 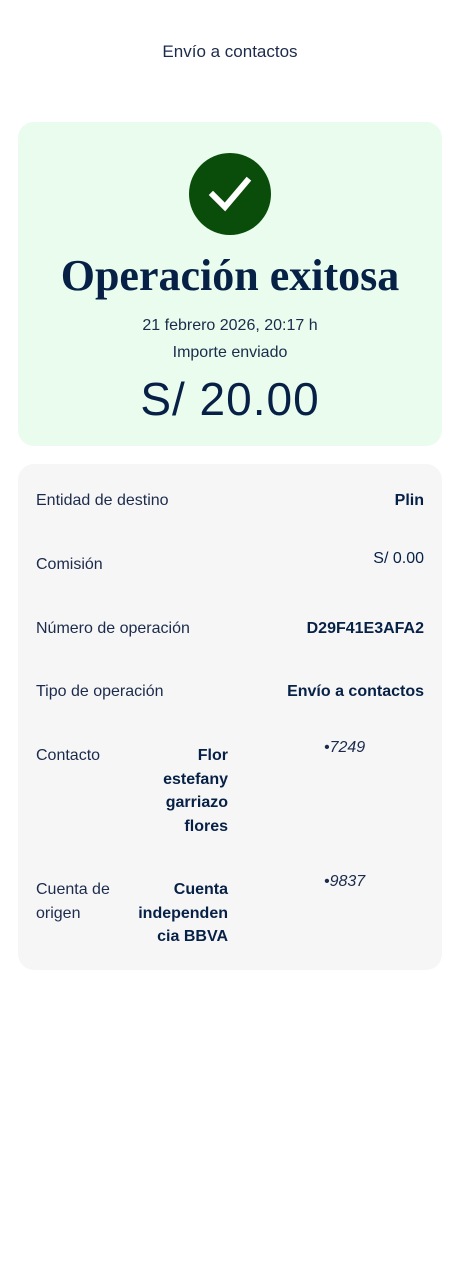 I want to click on operation-number-value: D29F41E3AFA2, so click(x=365, y=628).